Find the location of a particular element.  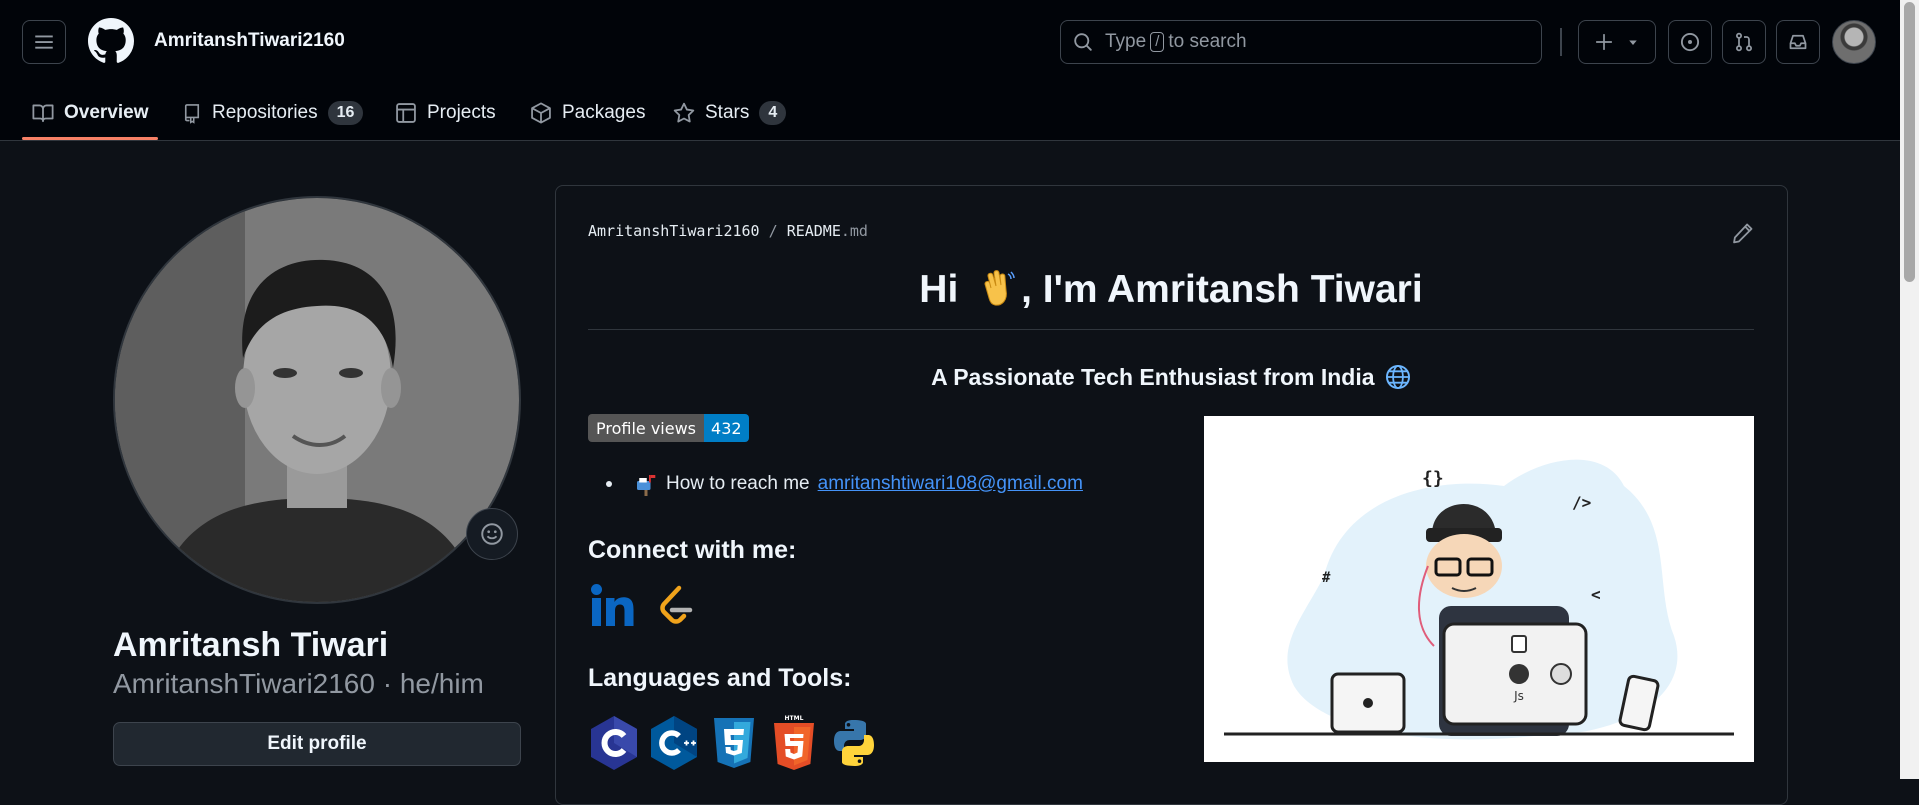

triangle-down-icon is located at coordinates (1633, 42).